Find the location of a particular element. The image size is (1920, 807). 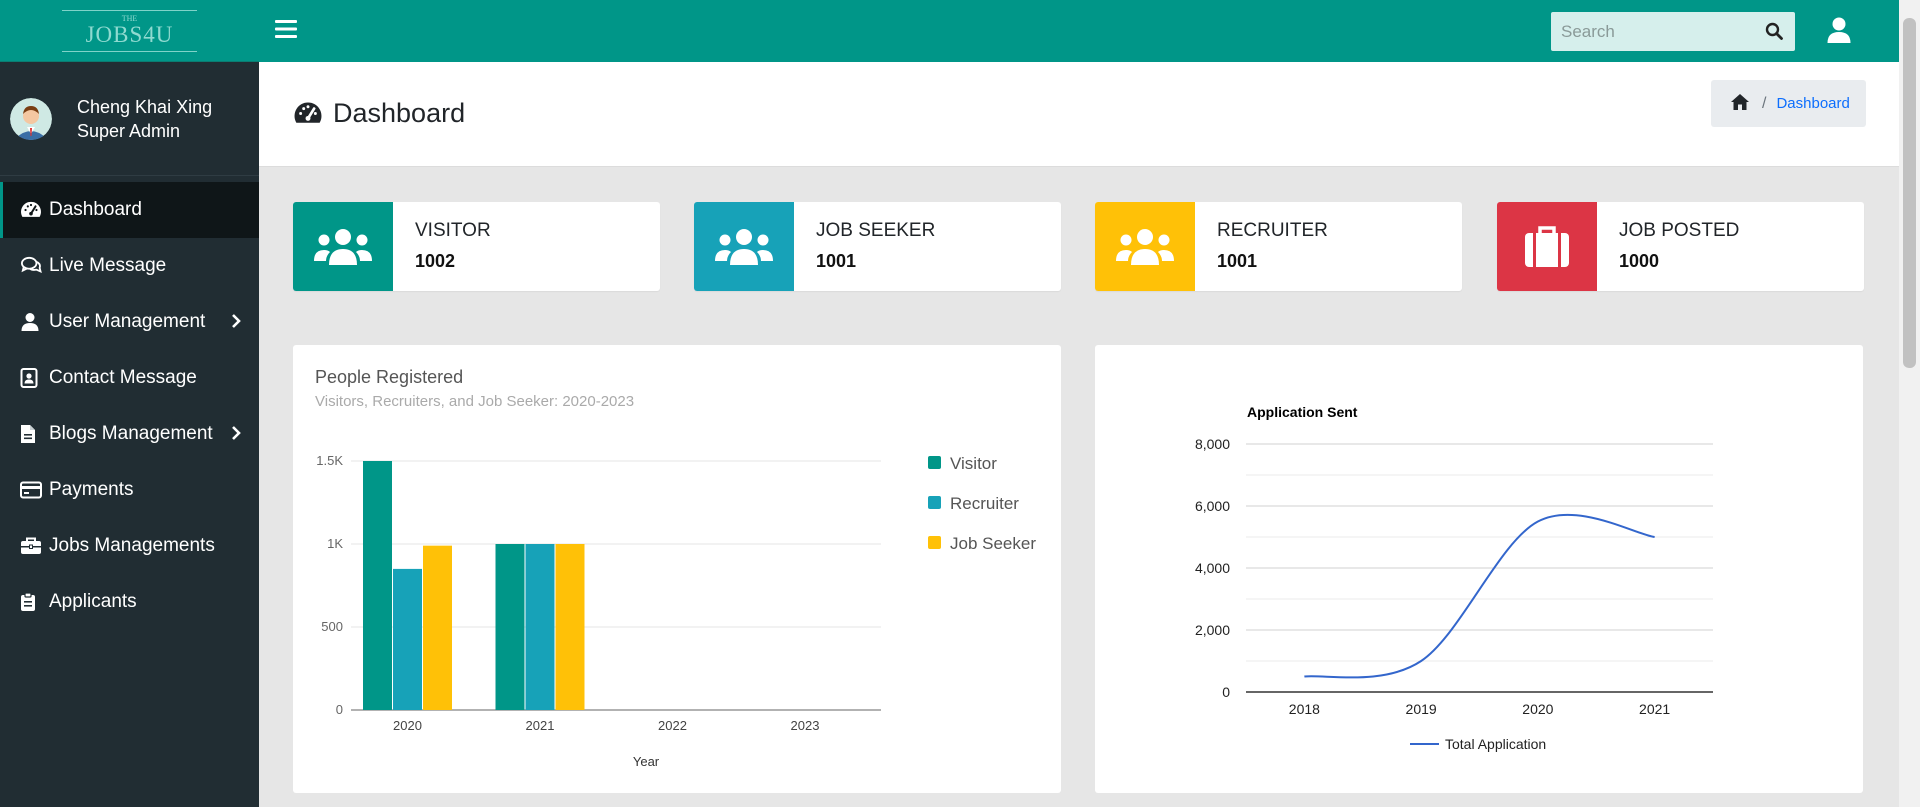

user-icon is located at coordinates (33, 322).